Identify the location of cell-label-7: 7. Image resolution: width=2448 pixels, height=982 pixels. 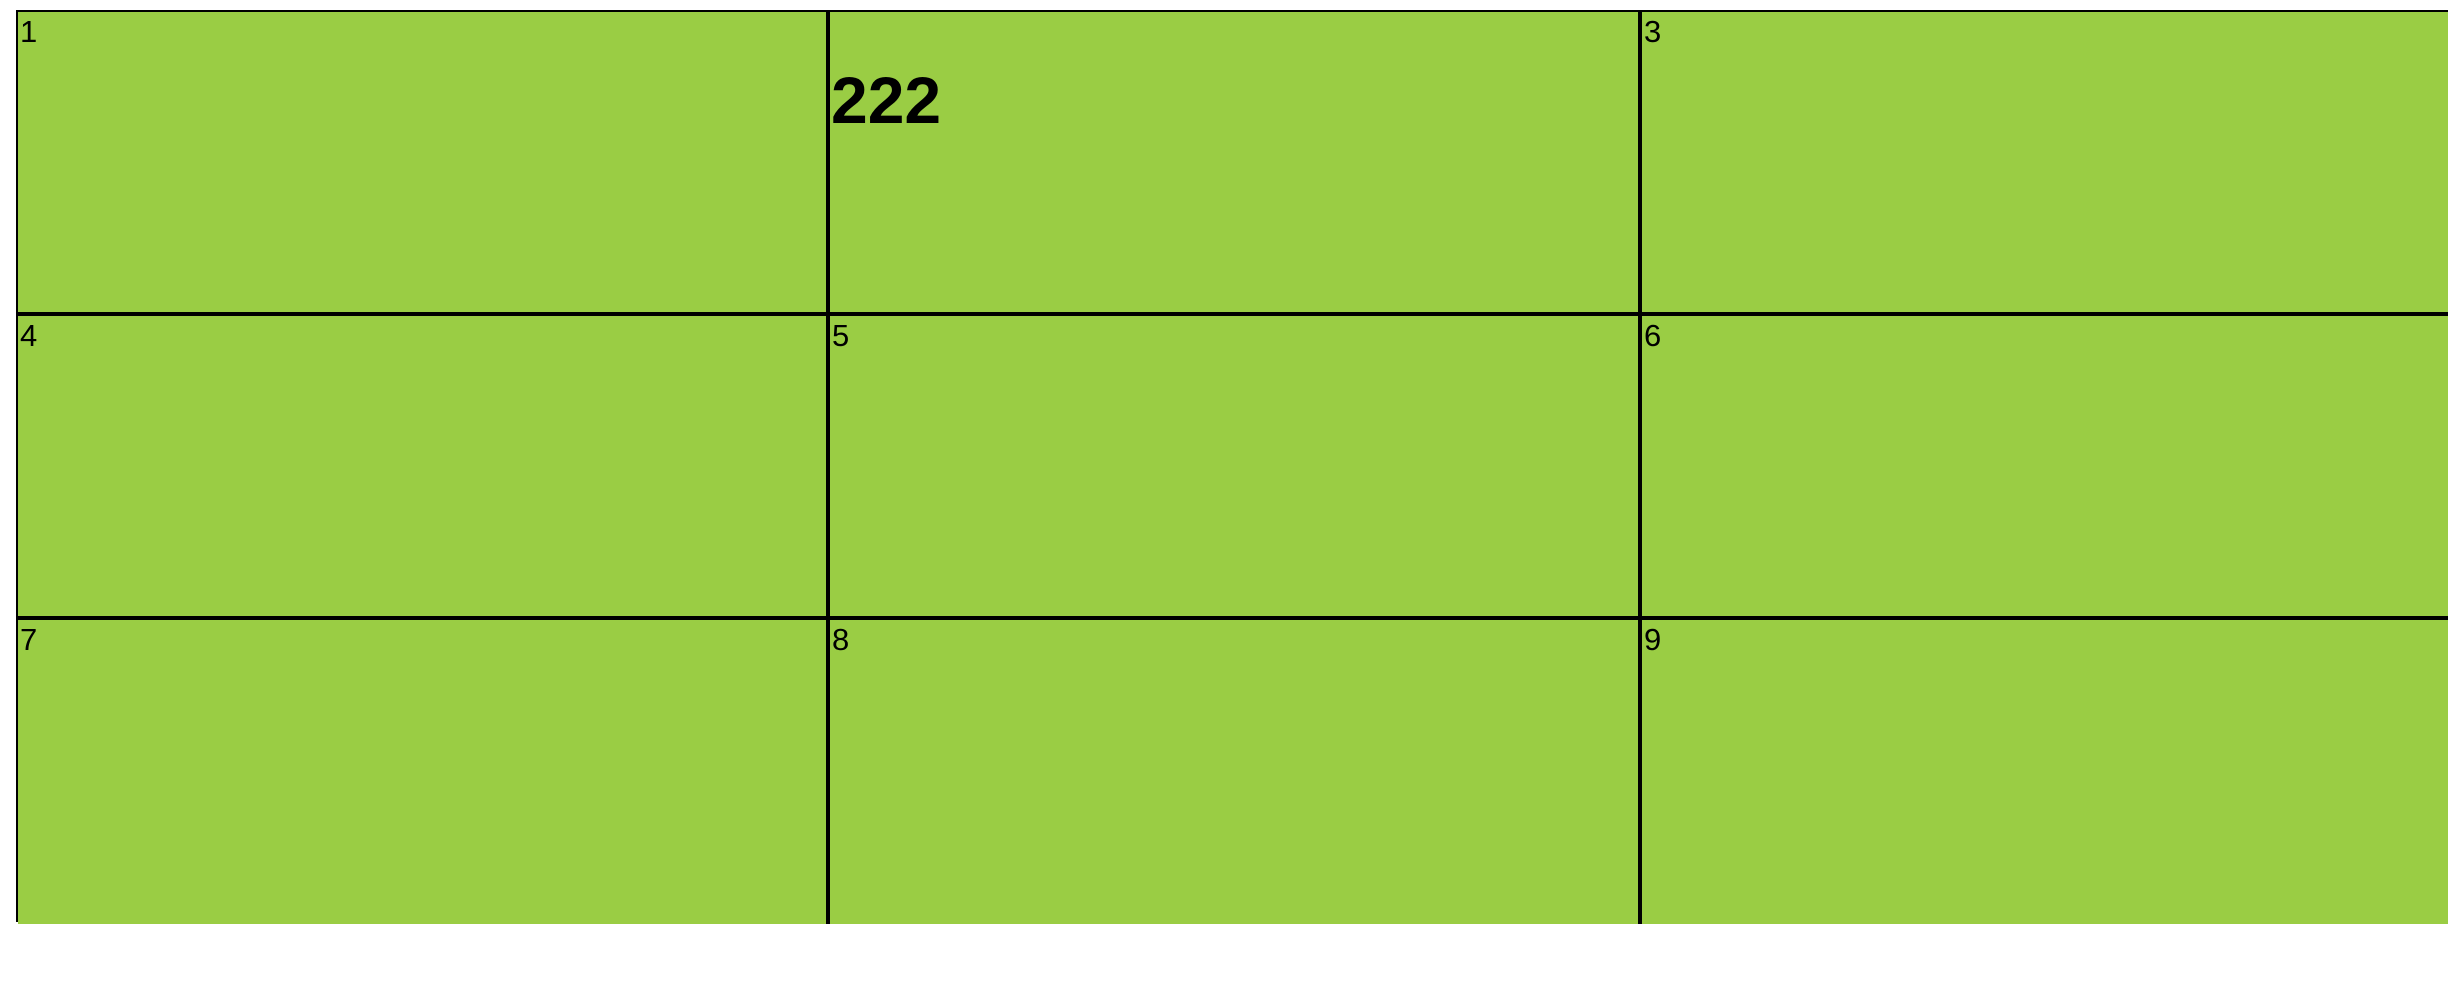
(29, 639).